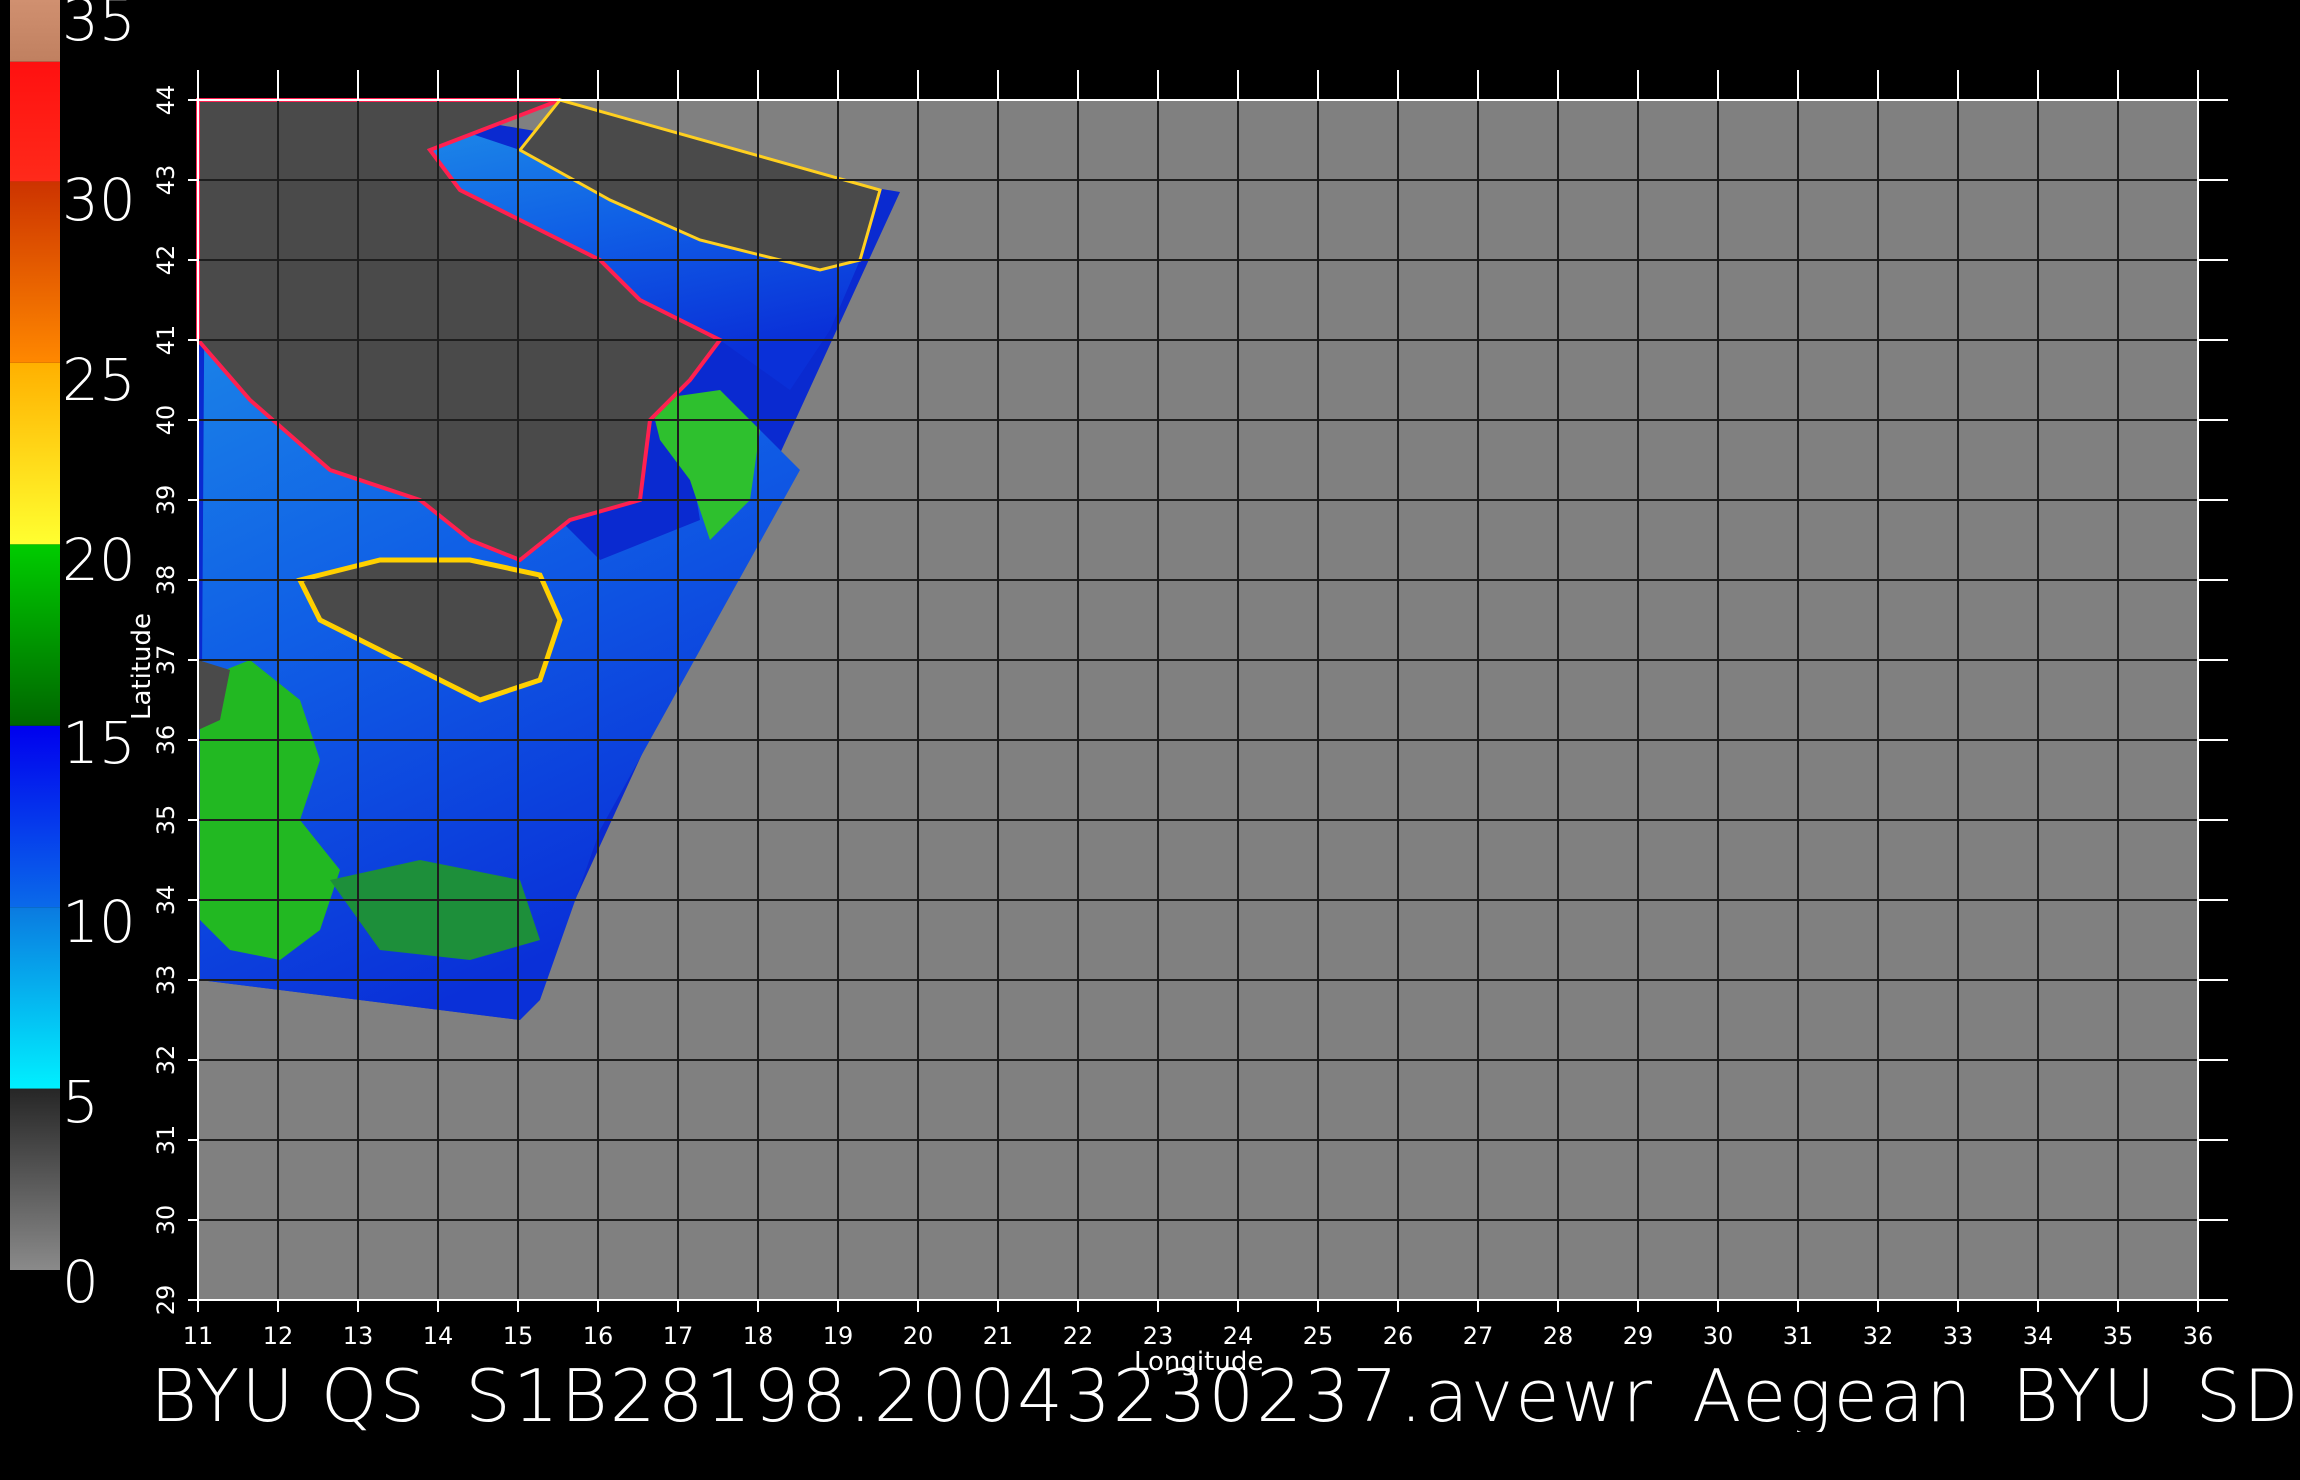  Describe the element at coordinates (99, 922) in the screenshot. I see `colorbar-label-10: 10` at that location.